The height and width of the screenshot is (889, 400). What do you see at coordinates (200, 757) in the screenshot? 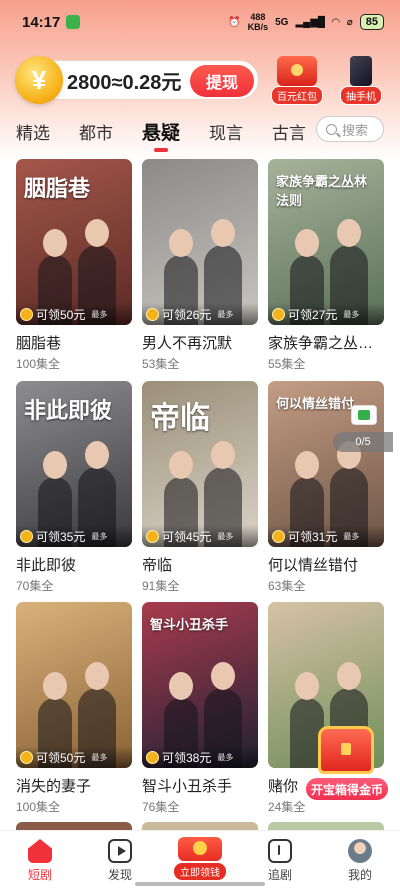
I see `reward-badge: 可领38元 最多` at bounding box center [200, 757].